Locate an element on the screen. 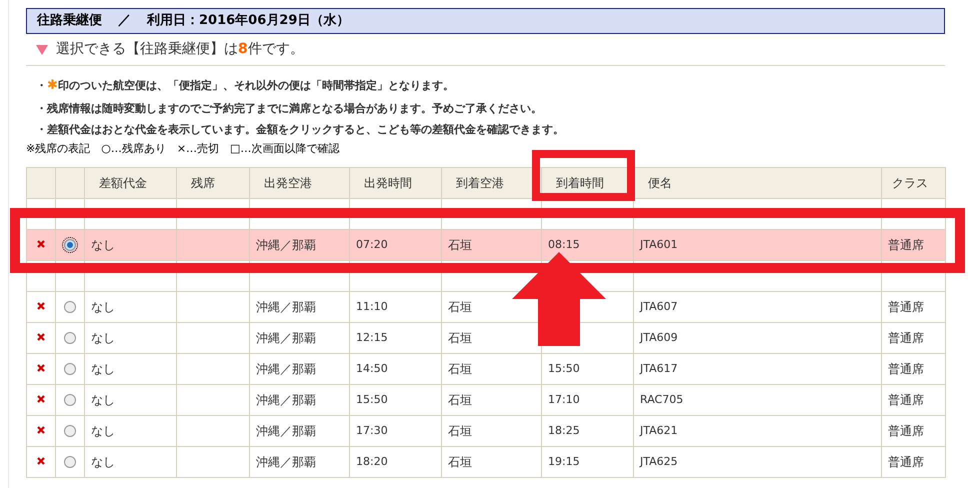  table-cell: 12:15 is located at coordinates (372, 337).